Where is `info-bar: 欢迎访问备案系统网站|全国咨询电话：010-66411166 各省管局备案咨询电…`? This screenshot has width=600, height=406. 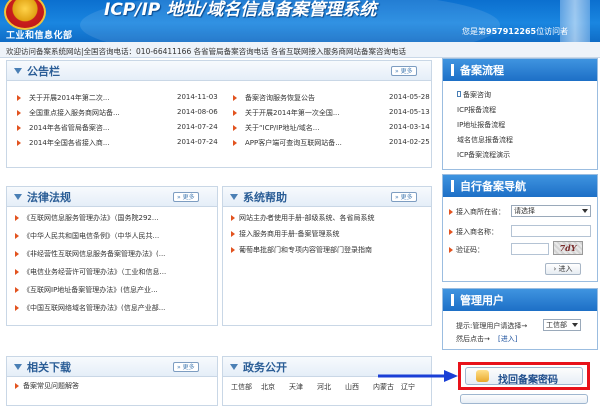 info-bar: 欢迎访问备案系统网站|全国咨询电话：010-66411166 各省管局备案咨询电… is located at coordinates (300, 50).